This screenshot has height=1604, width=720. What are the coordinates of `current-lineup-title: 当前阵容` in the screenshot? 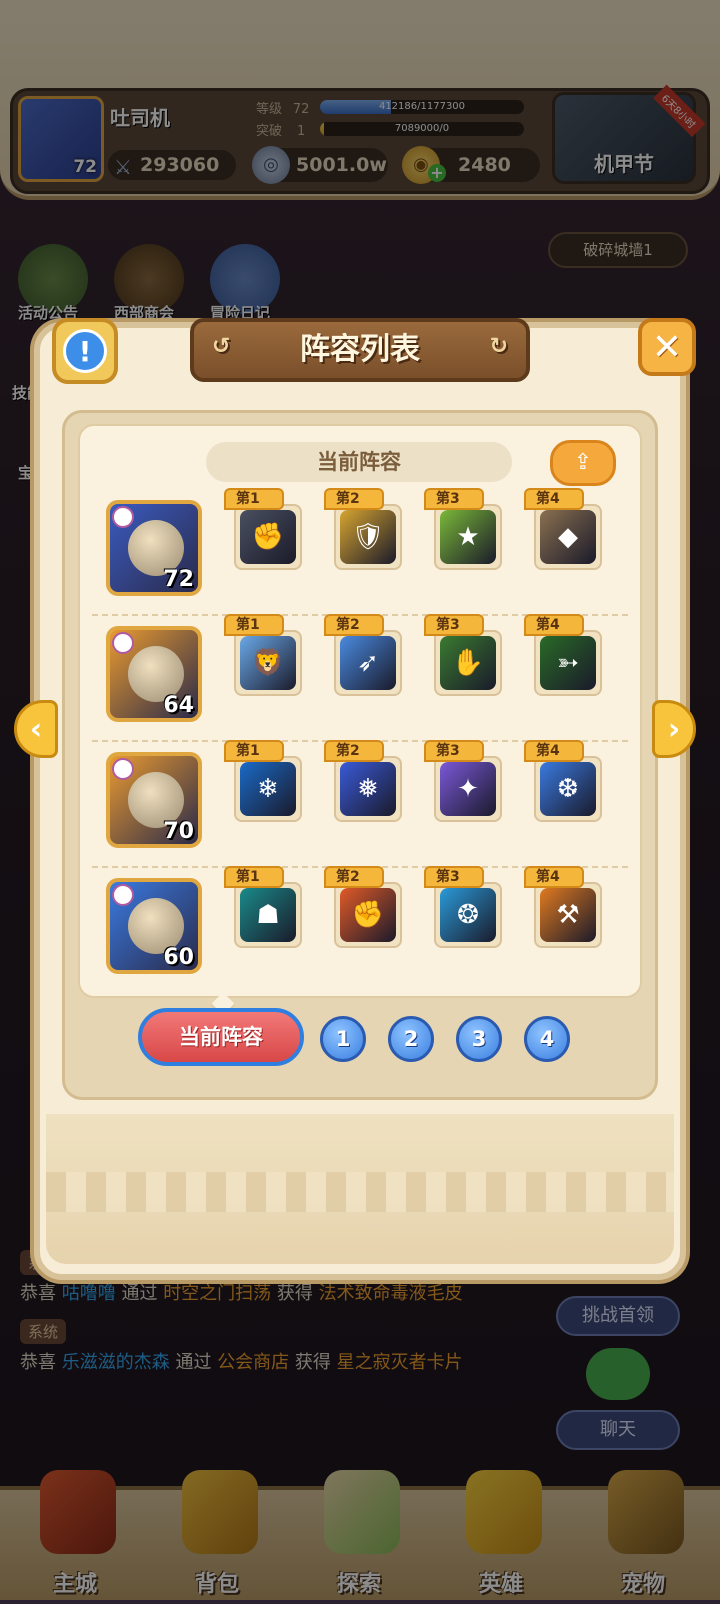 It's located at (359, 462).